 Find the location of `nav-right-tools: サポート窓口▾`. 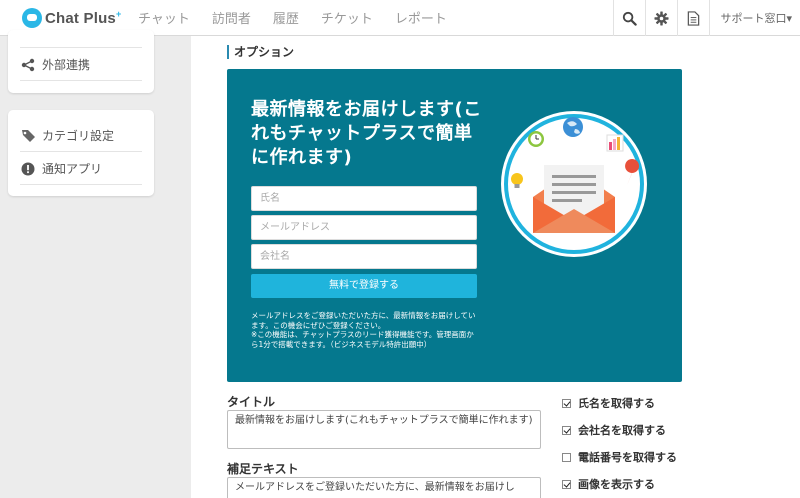

nav-right-tools: サポート窓口▾ is located at coordinates (706, 18).